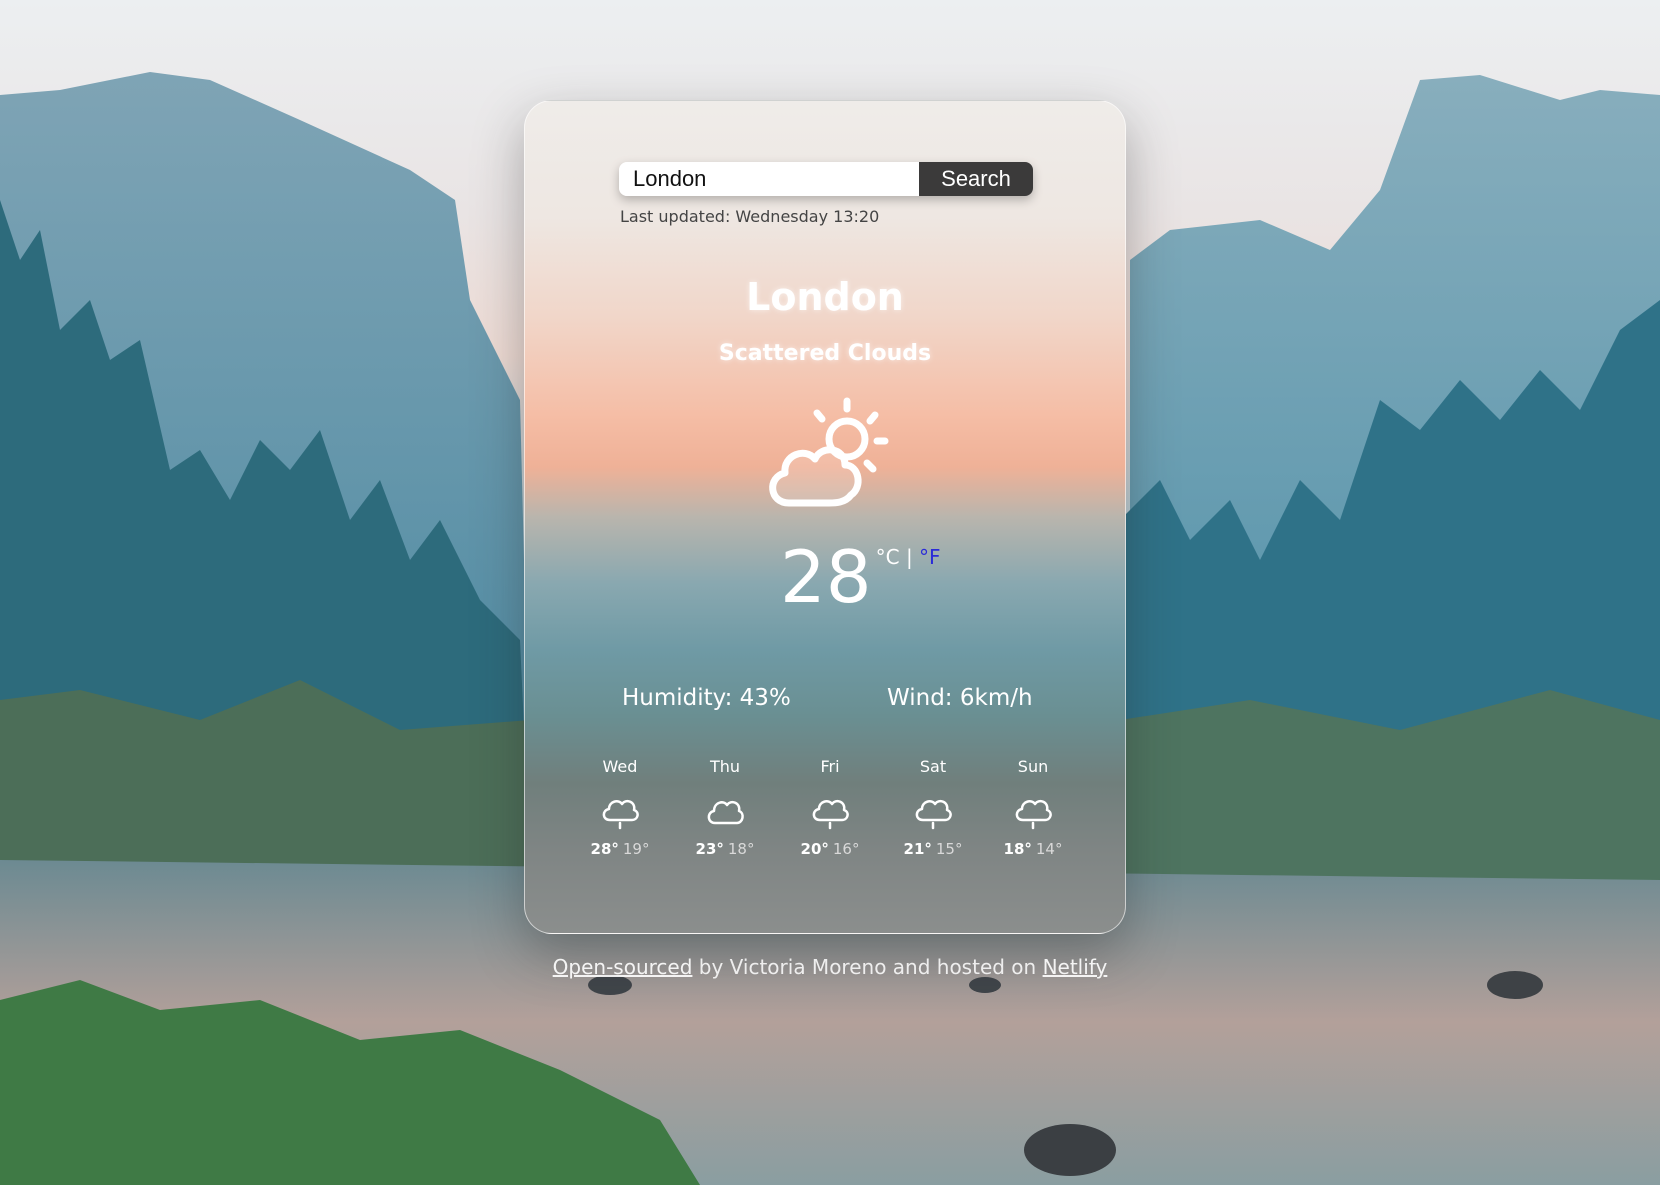  What do you see at coordinates (949, 849) in the screenshot?
I see `forecast-min: 15°` at bounding box center [949, 849].